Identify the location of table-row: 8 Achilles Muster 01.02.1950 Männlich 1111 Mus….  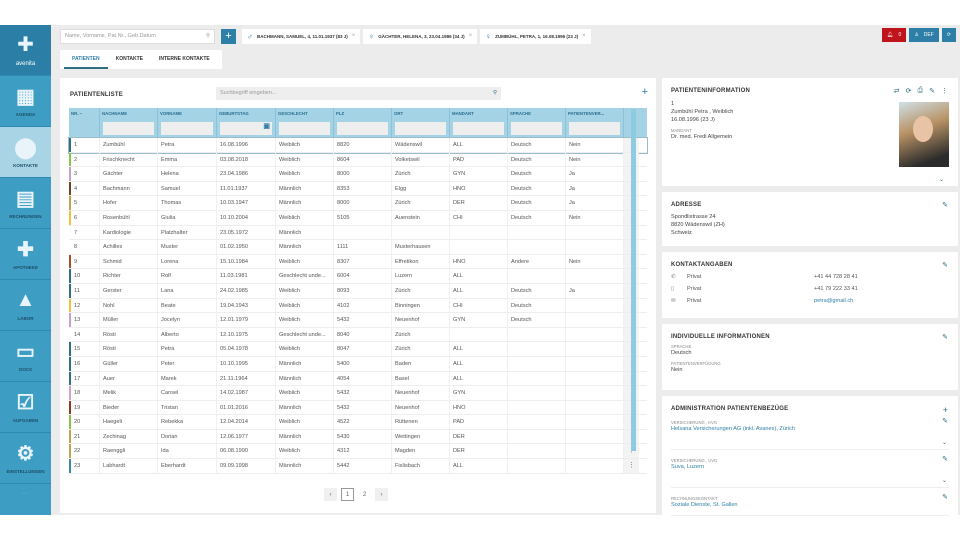
(358, 247).